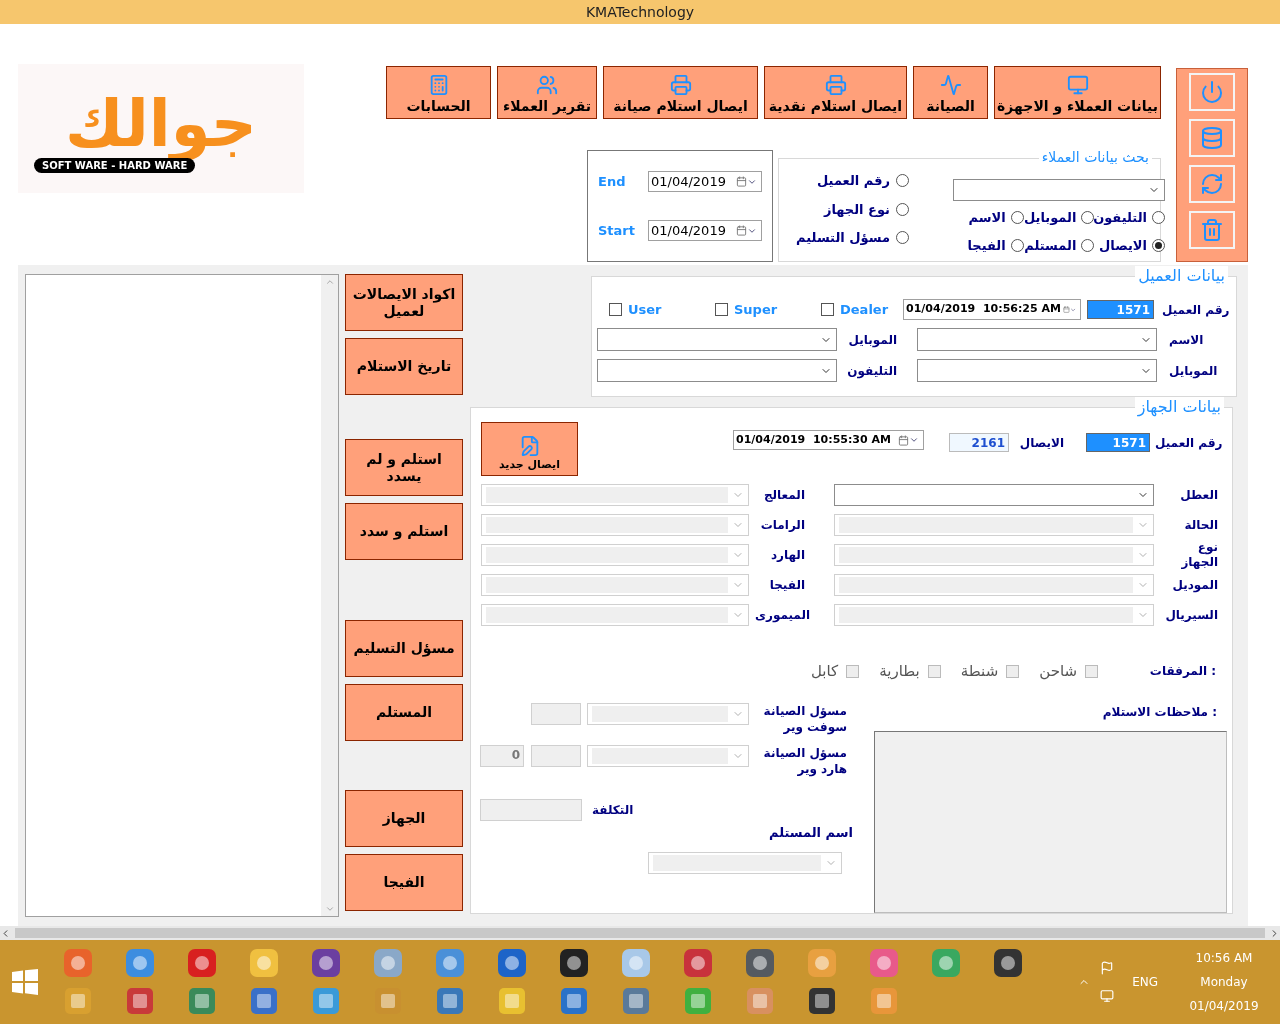 The image size is (1280, 1024). Describe the element at coordinates (782, 525) in the screenshot. I see `field-label: الرامات` at that location.